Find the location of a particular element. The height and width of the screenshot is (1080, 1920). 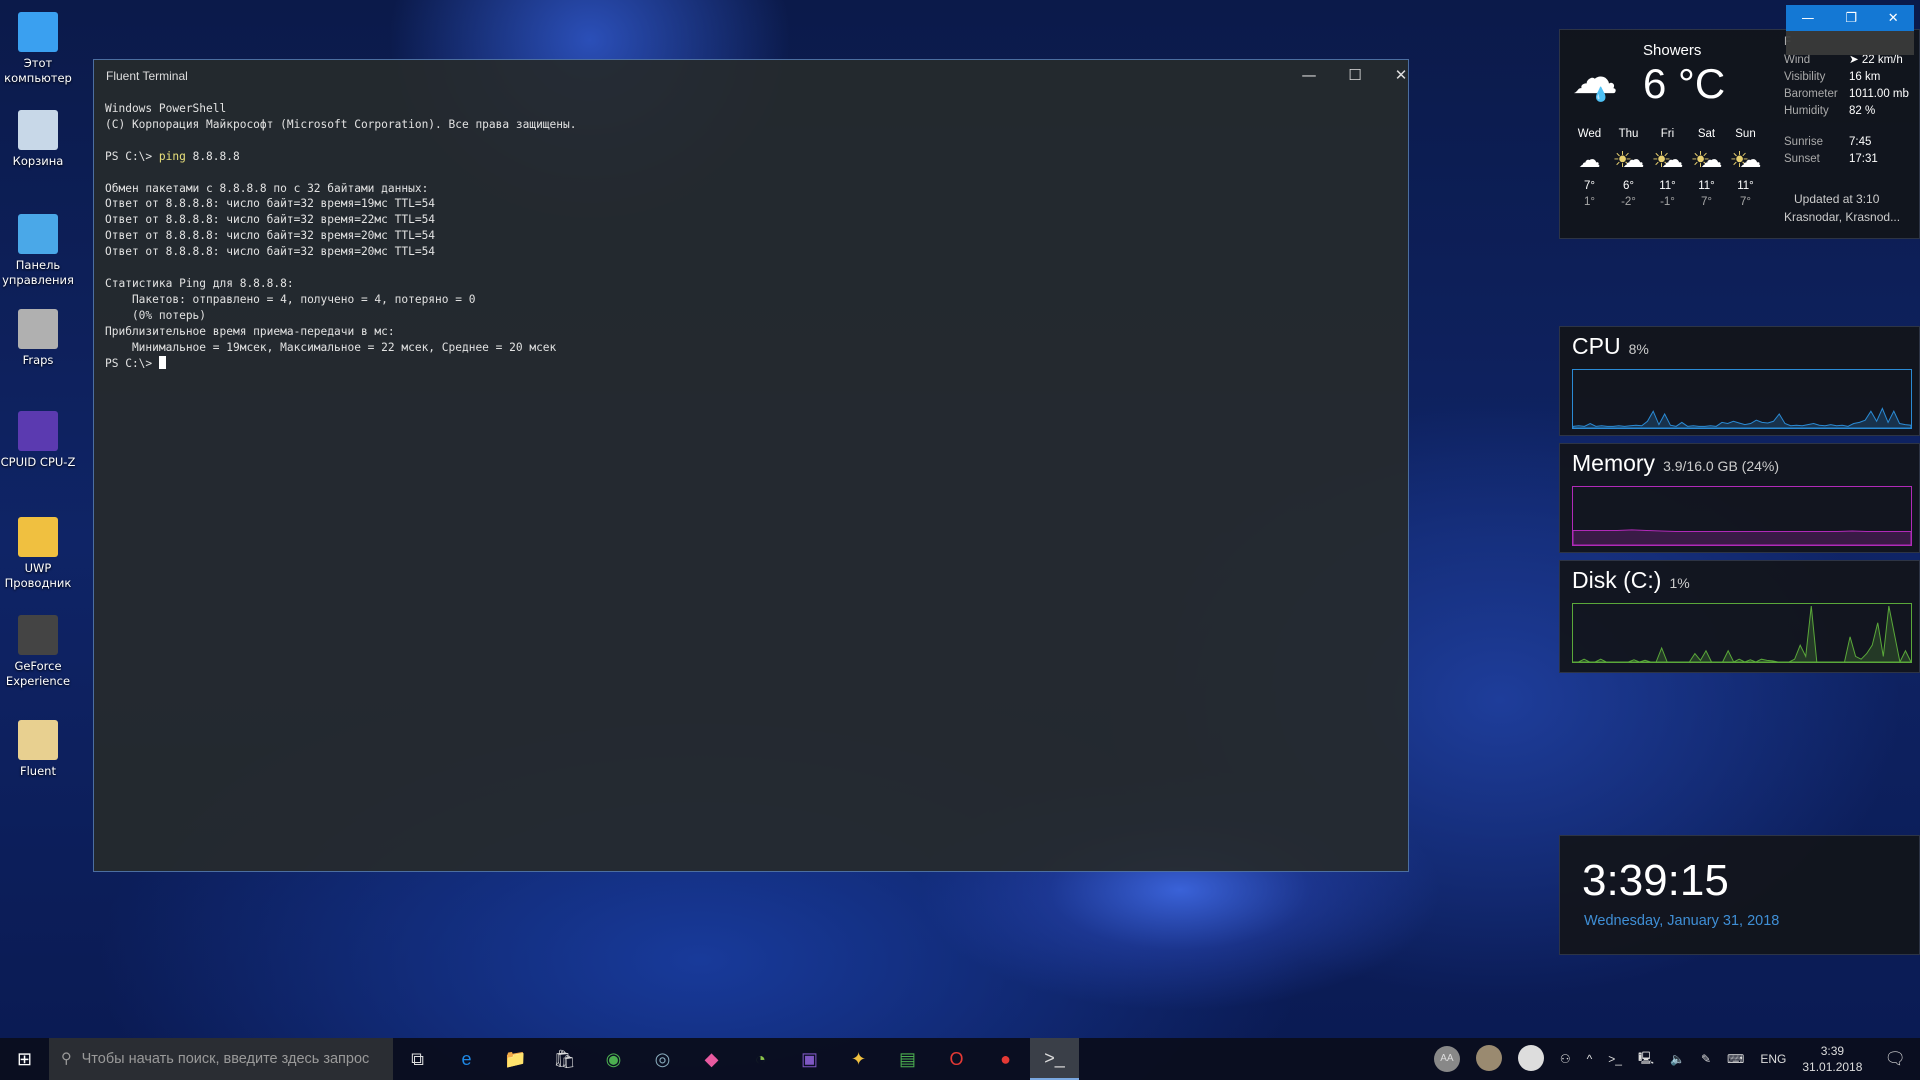

memory-value: 3.9/16.0 GB (24%) is located at coordinates (1721, 466).